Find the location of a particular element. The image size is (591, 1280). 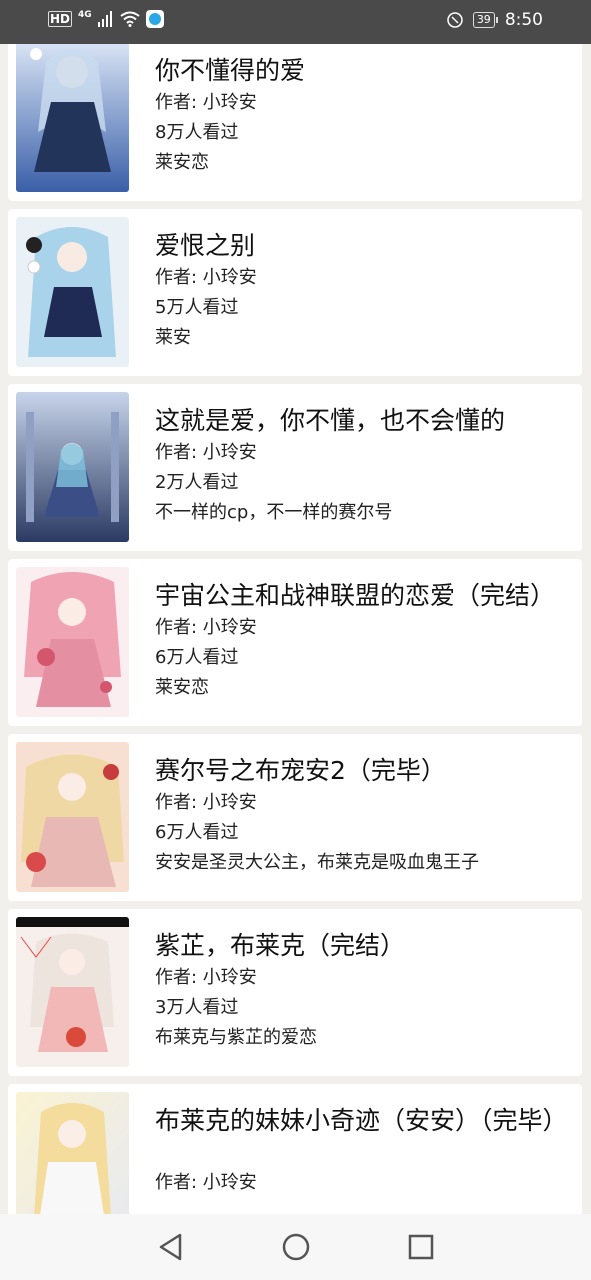

signal-icon is located at coordinates (104, 19).